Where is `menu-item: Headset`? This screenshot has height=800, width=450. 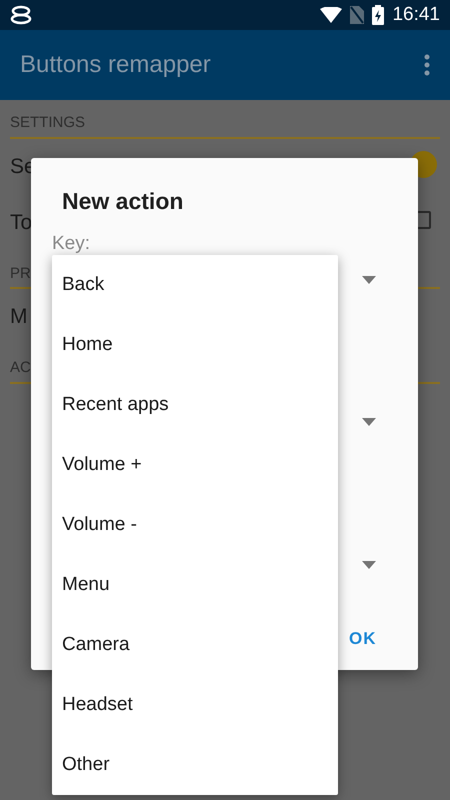
menu-item: Headset is located at coordinates (195, 705).